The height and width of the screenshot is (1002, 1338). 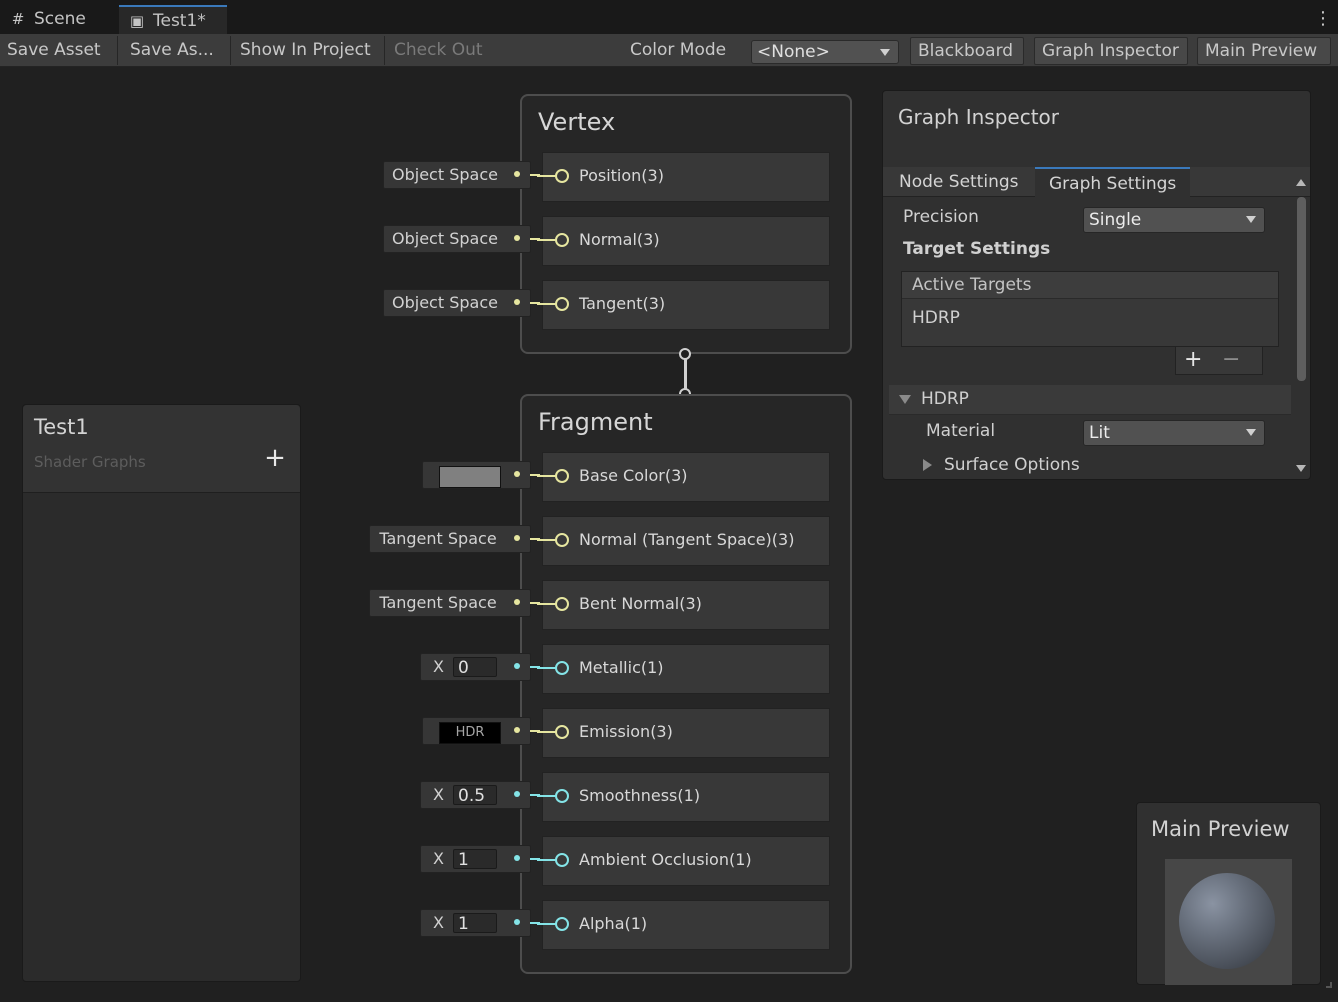 What do you see at coordinates (179, 21) in the screenshot?
I see `tab-test1-label: Test1*` at bounding box center [179, 21].